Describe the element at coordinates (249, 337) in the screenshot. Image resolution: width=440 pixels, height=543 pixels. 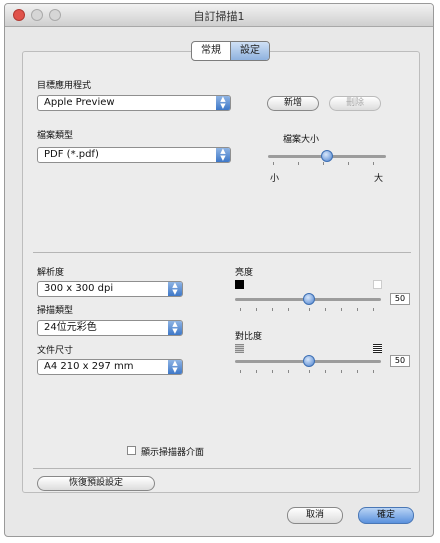
I see `contrast-label: 對比度` at that location.